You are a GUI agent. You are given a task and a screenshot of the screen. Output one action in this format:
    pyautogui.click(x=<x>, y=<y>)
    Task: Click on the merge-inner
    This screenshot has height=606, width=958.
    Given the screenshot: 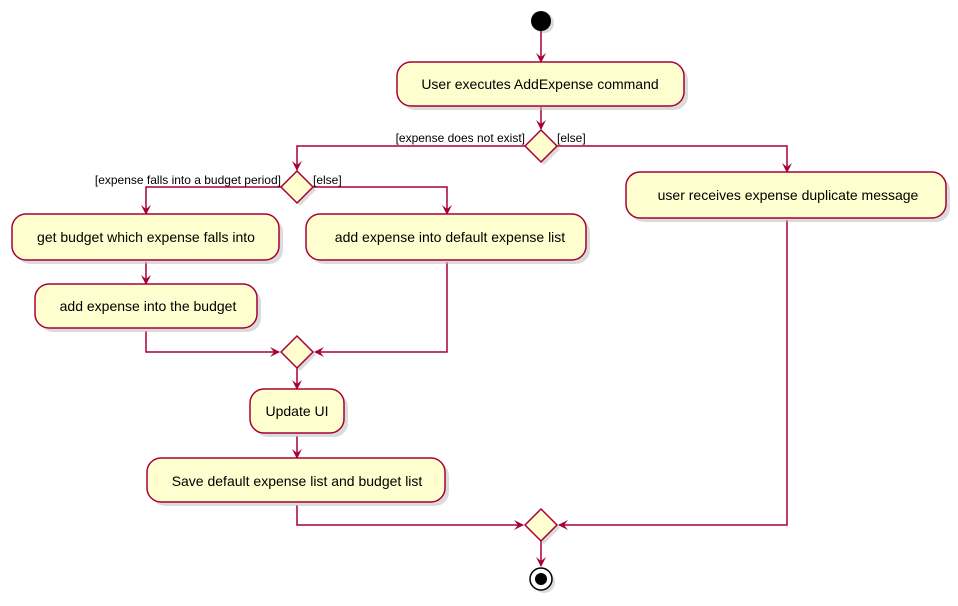 What is the action you would take?
    pyautogui.click(x=297, y=352)
    